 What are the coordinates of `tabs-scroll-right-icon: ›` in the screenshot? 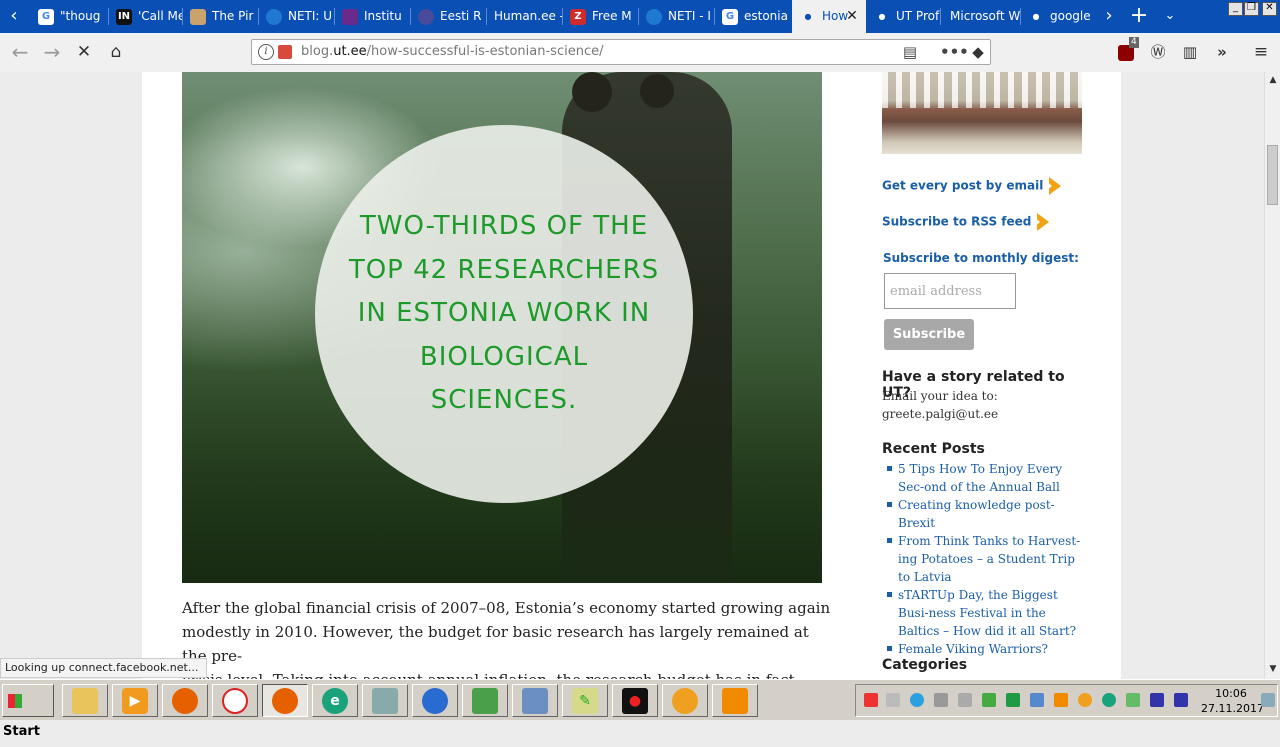 It's located at (1109, 16).